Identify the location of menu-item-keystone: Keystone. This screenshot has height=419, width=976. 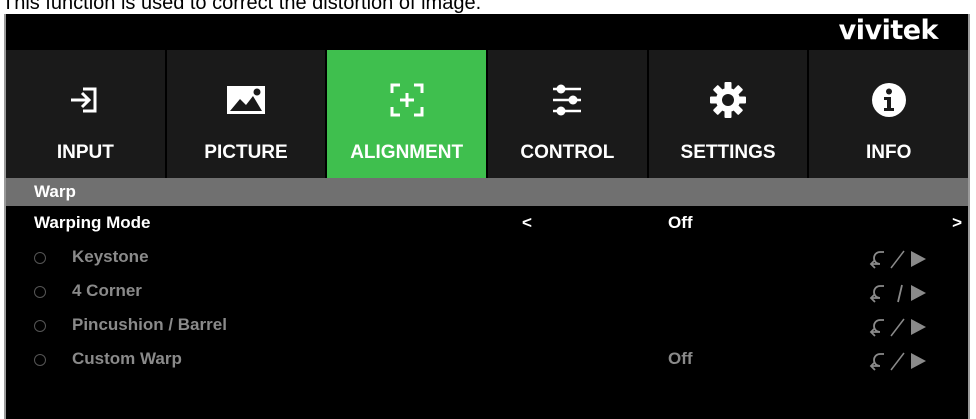
(487, 257).